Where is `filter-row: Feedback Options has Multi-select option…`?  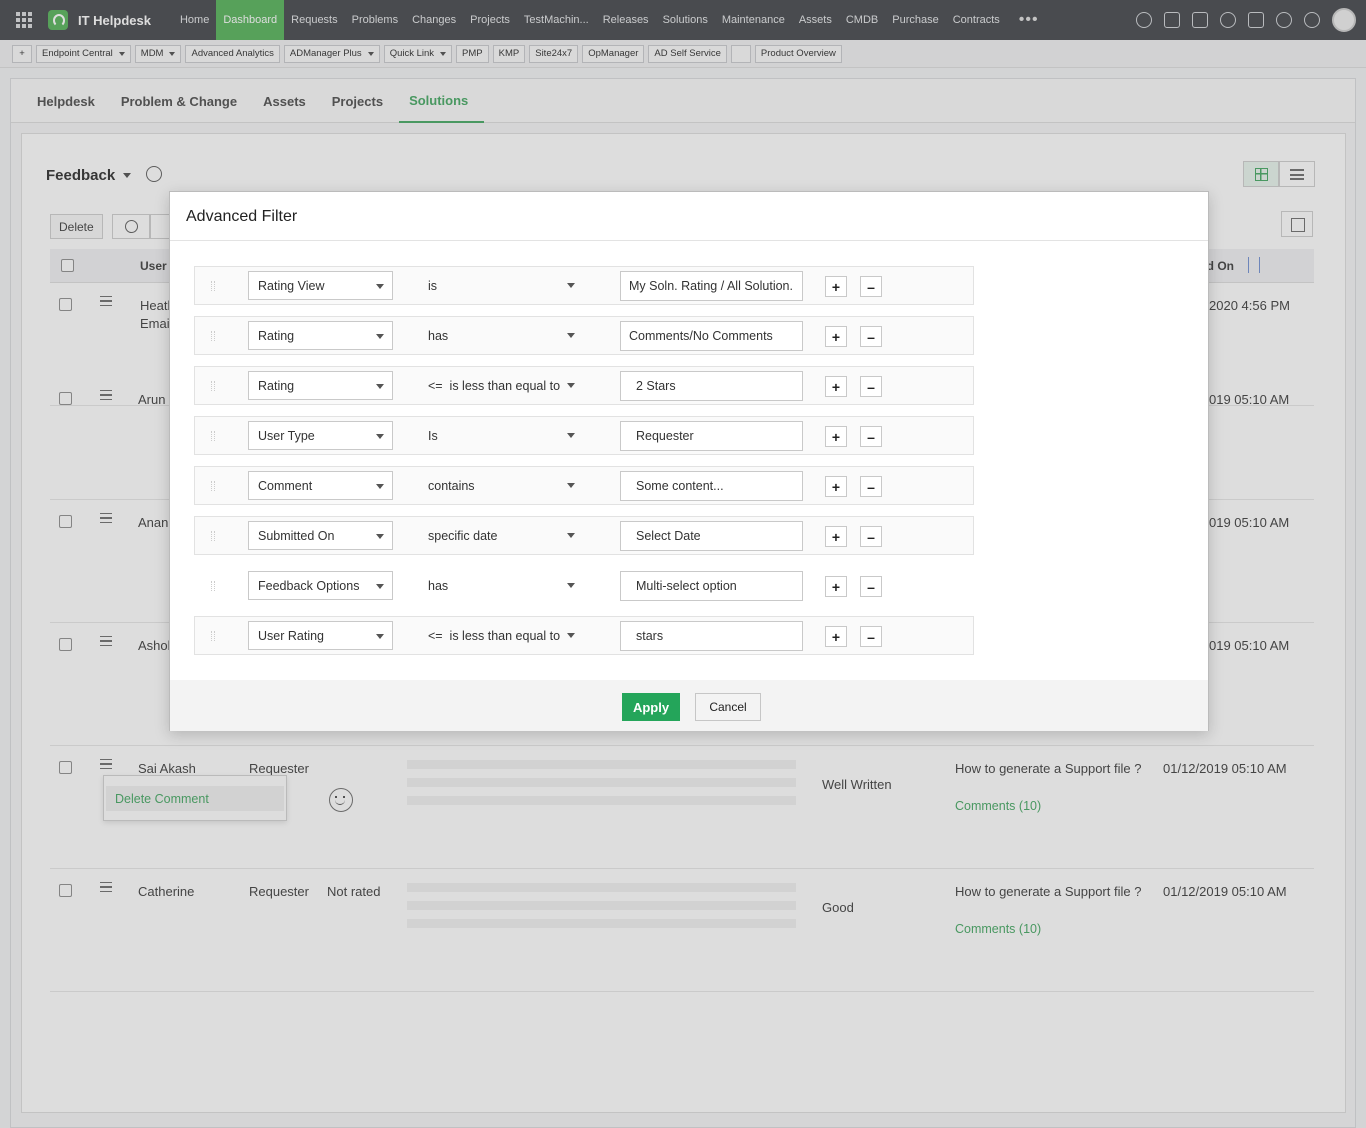
filter-row: Feedback Options has Multi-select option… is located at coordinates (584, 585).